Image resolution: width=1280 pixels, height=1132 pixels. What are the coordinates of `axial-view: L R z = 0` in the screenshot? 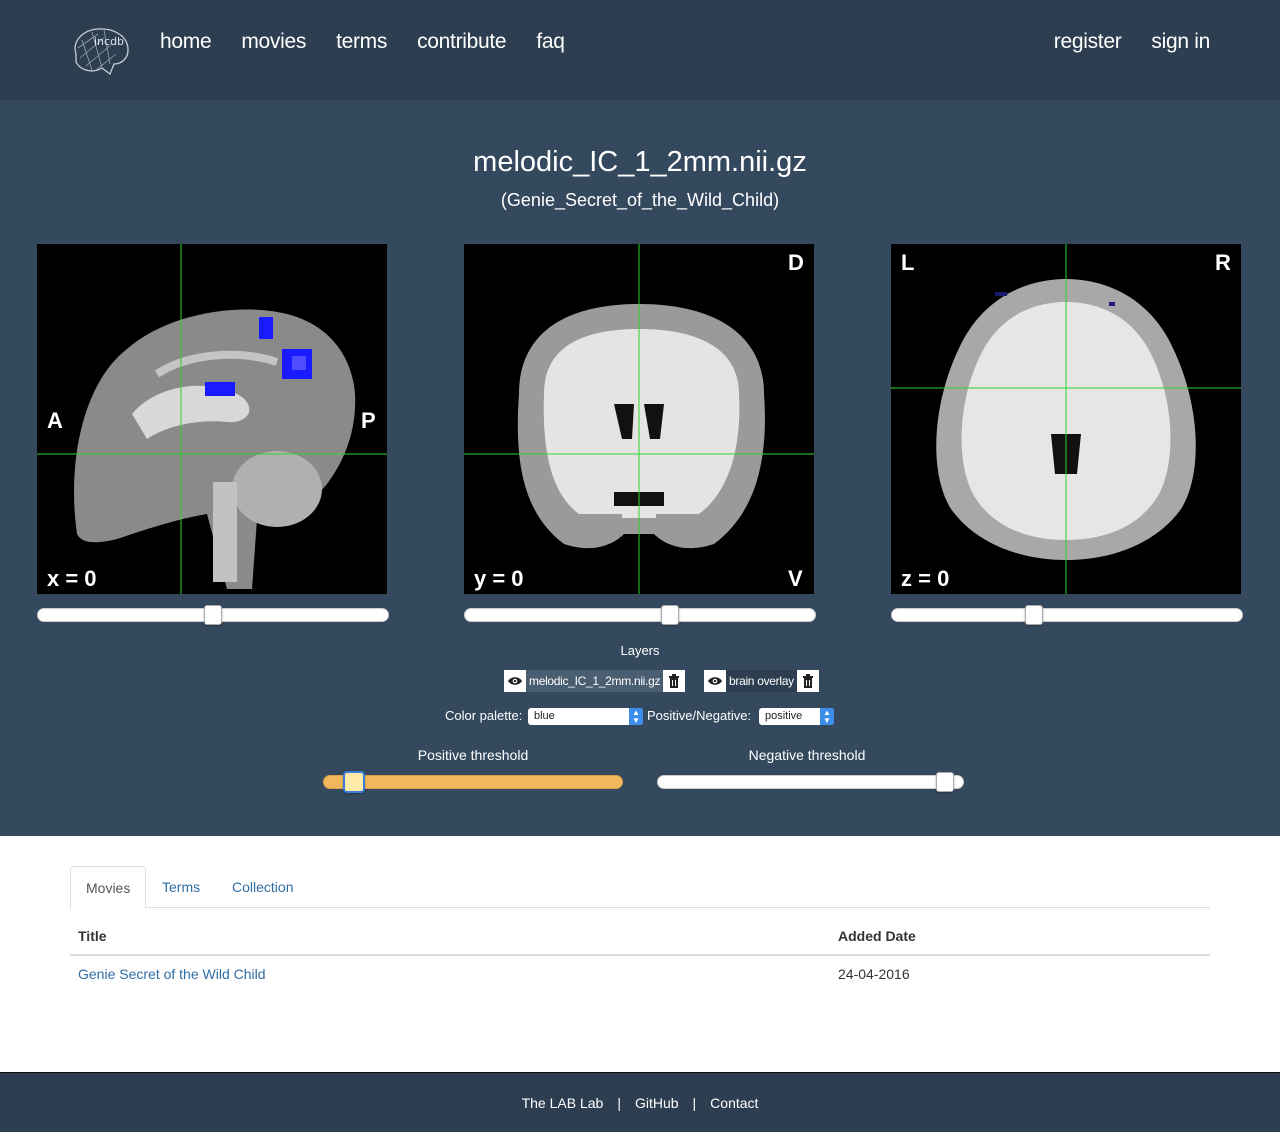 It's located at (1066, 419).